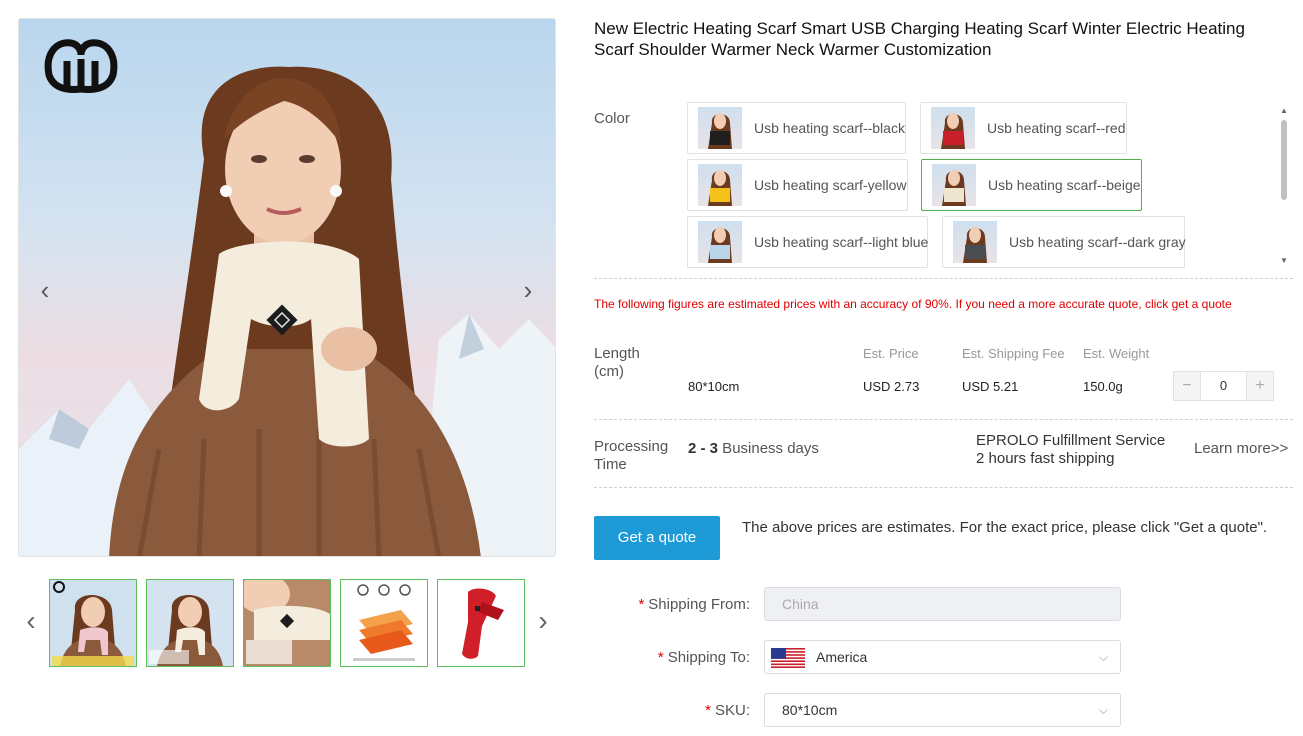 The image size is (1303, 736). I want to click on length-label: Length (cm), so click(617, 362).